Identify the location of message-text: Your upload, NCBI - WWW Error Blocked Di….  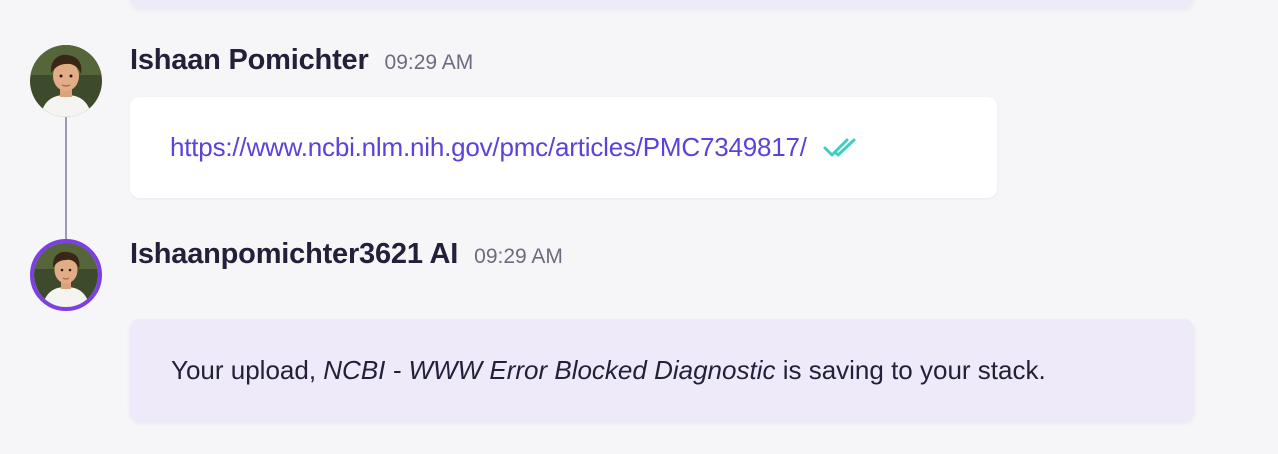
(608, 370).